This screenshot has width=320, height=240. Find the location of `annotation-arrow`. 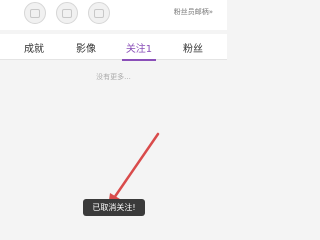

annotation-arrow is located at coordinates (134, 169).